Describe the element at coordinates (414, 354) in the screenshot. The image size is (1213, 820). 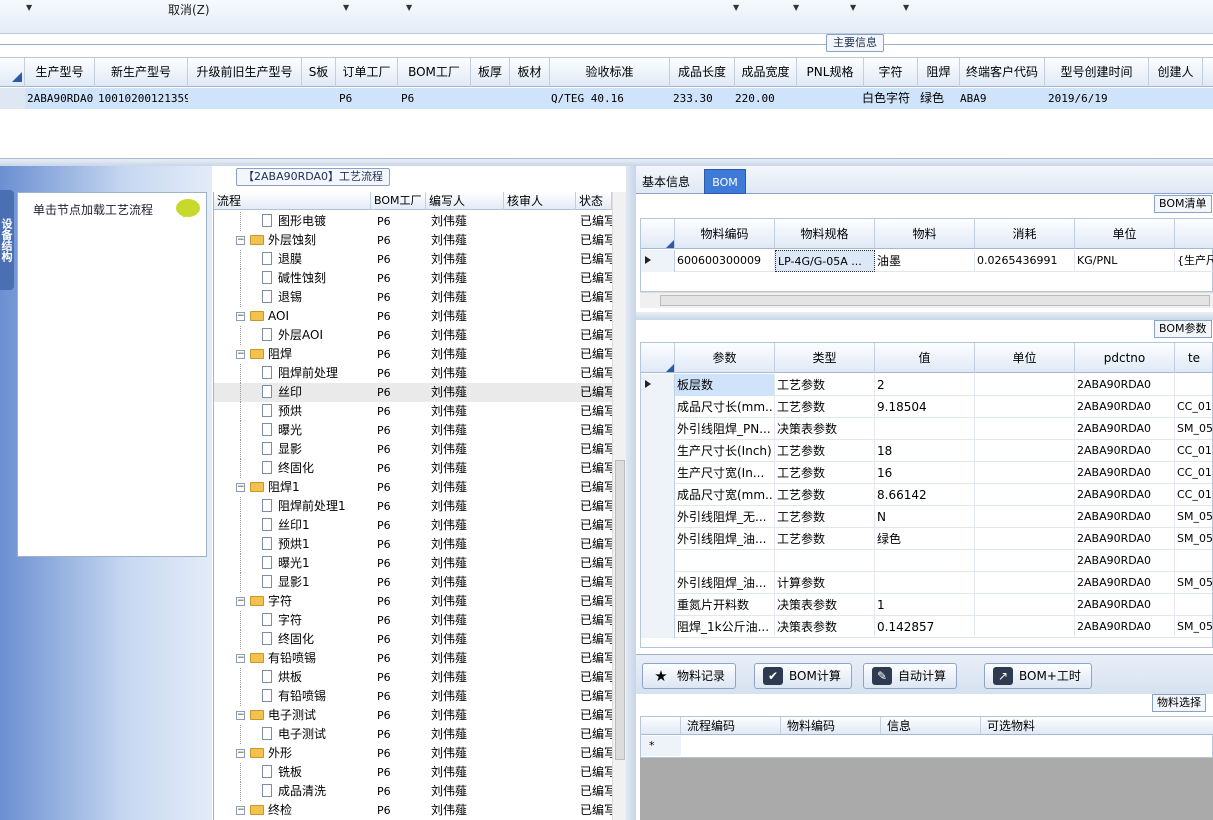
I see `tree-node: − 阻焊 P6 刘伟薤 已编写` at that location.